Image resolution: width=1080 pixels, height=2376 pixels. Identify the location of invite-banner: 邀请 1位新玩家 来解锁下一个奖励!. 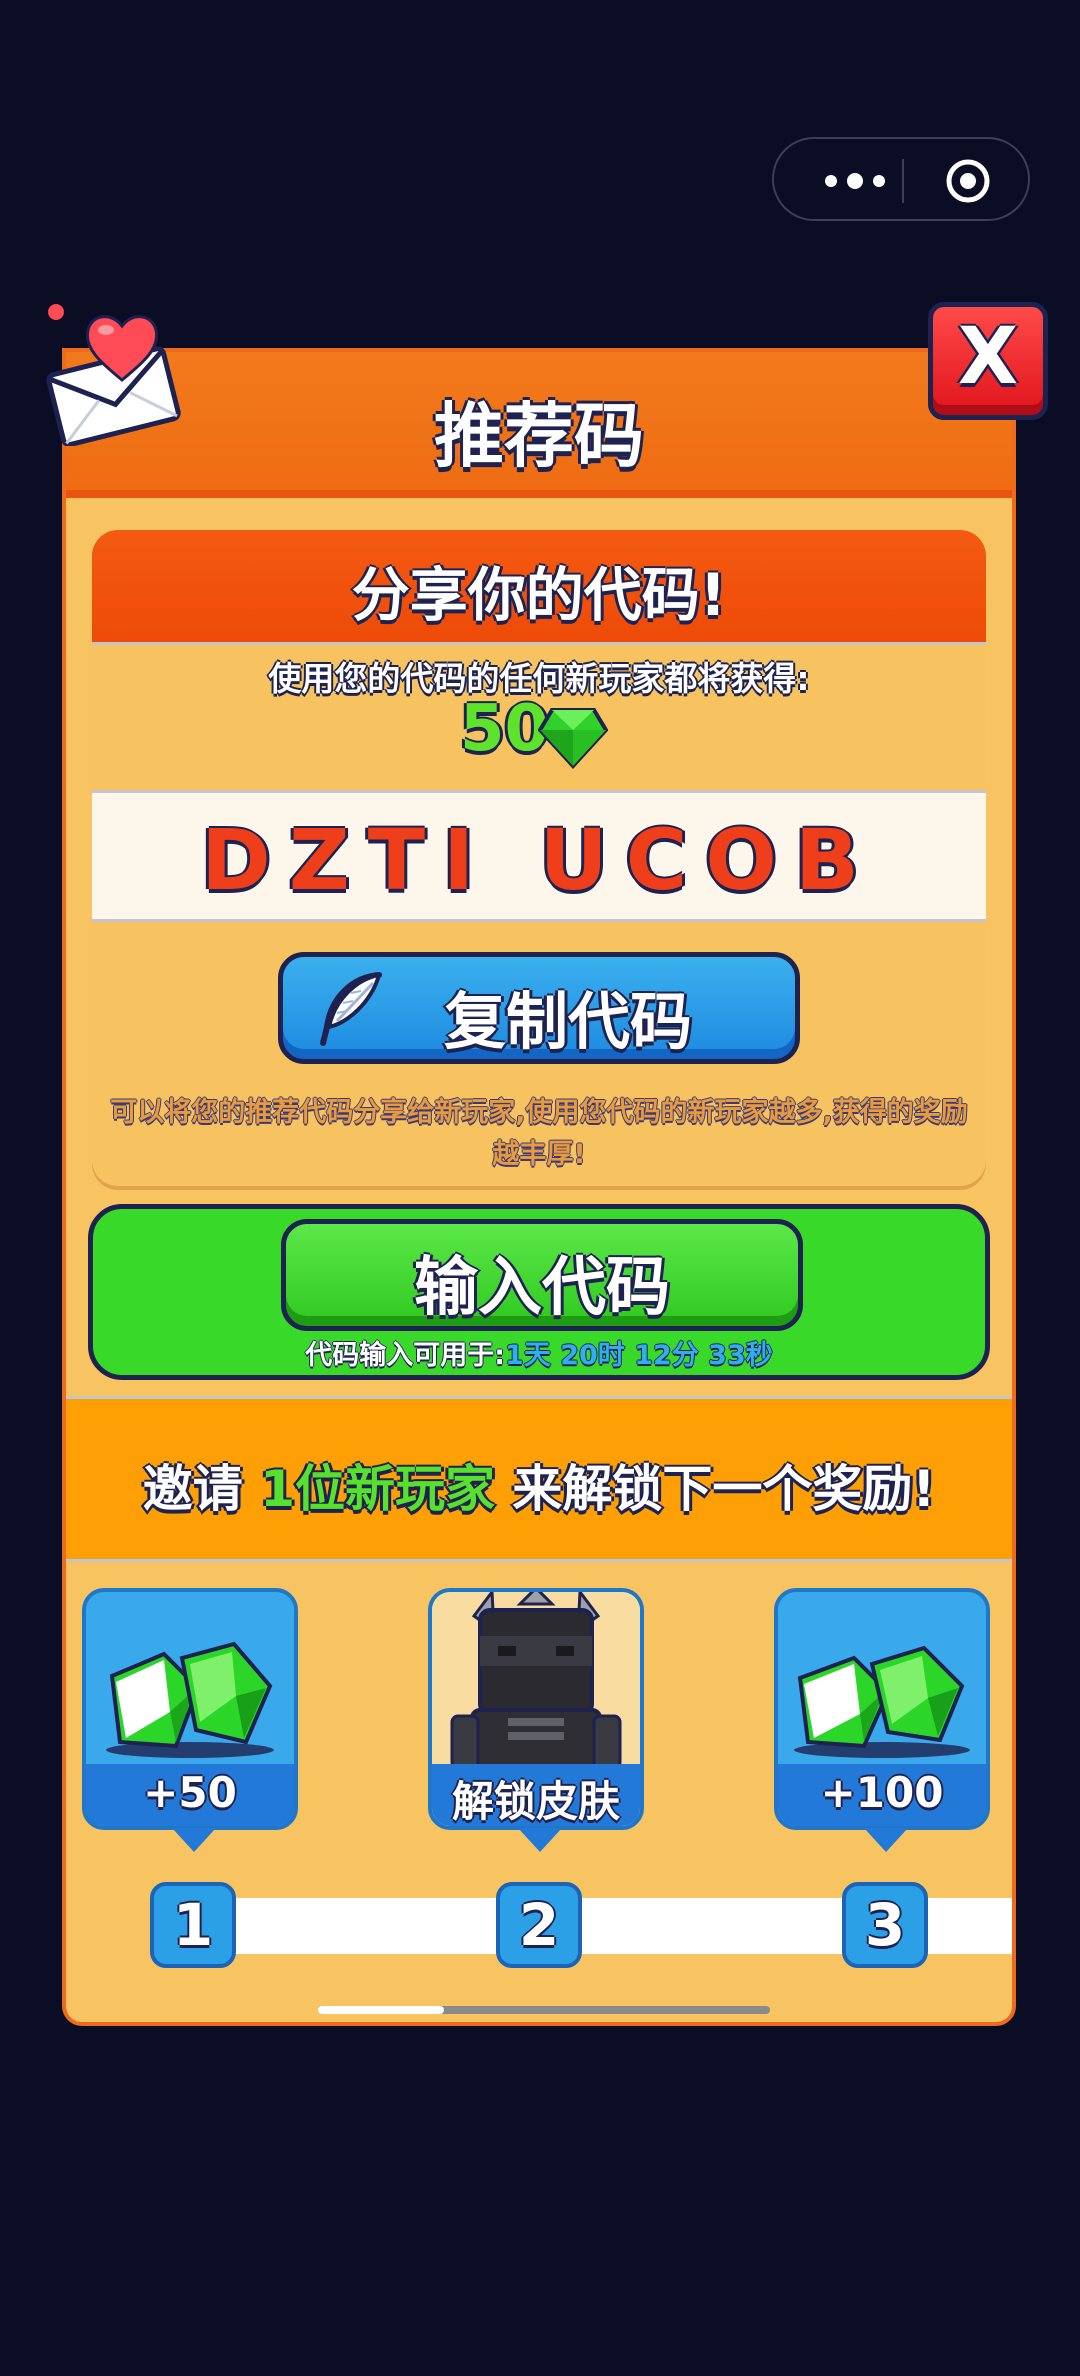
(539, 1479).